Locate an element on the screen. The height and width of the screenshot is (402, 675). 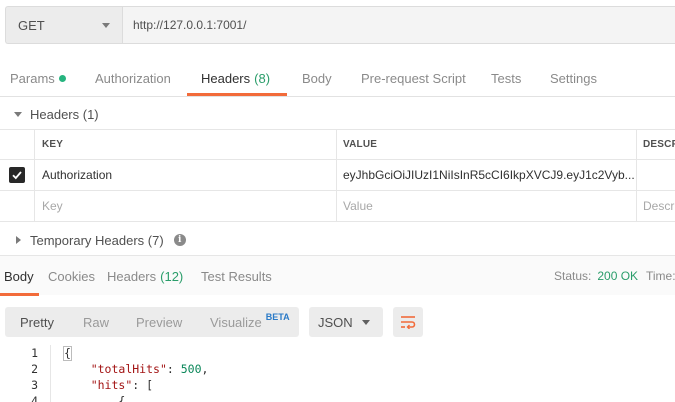
line-number: 1 is located at coordinates (34, 353).